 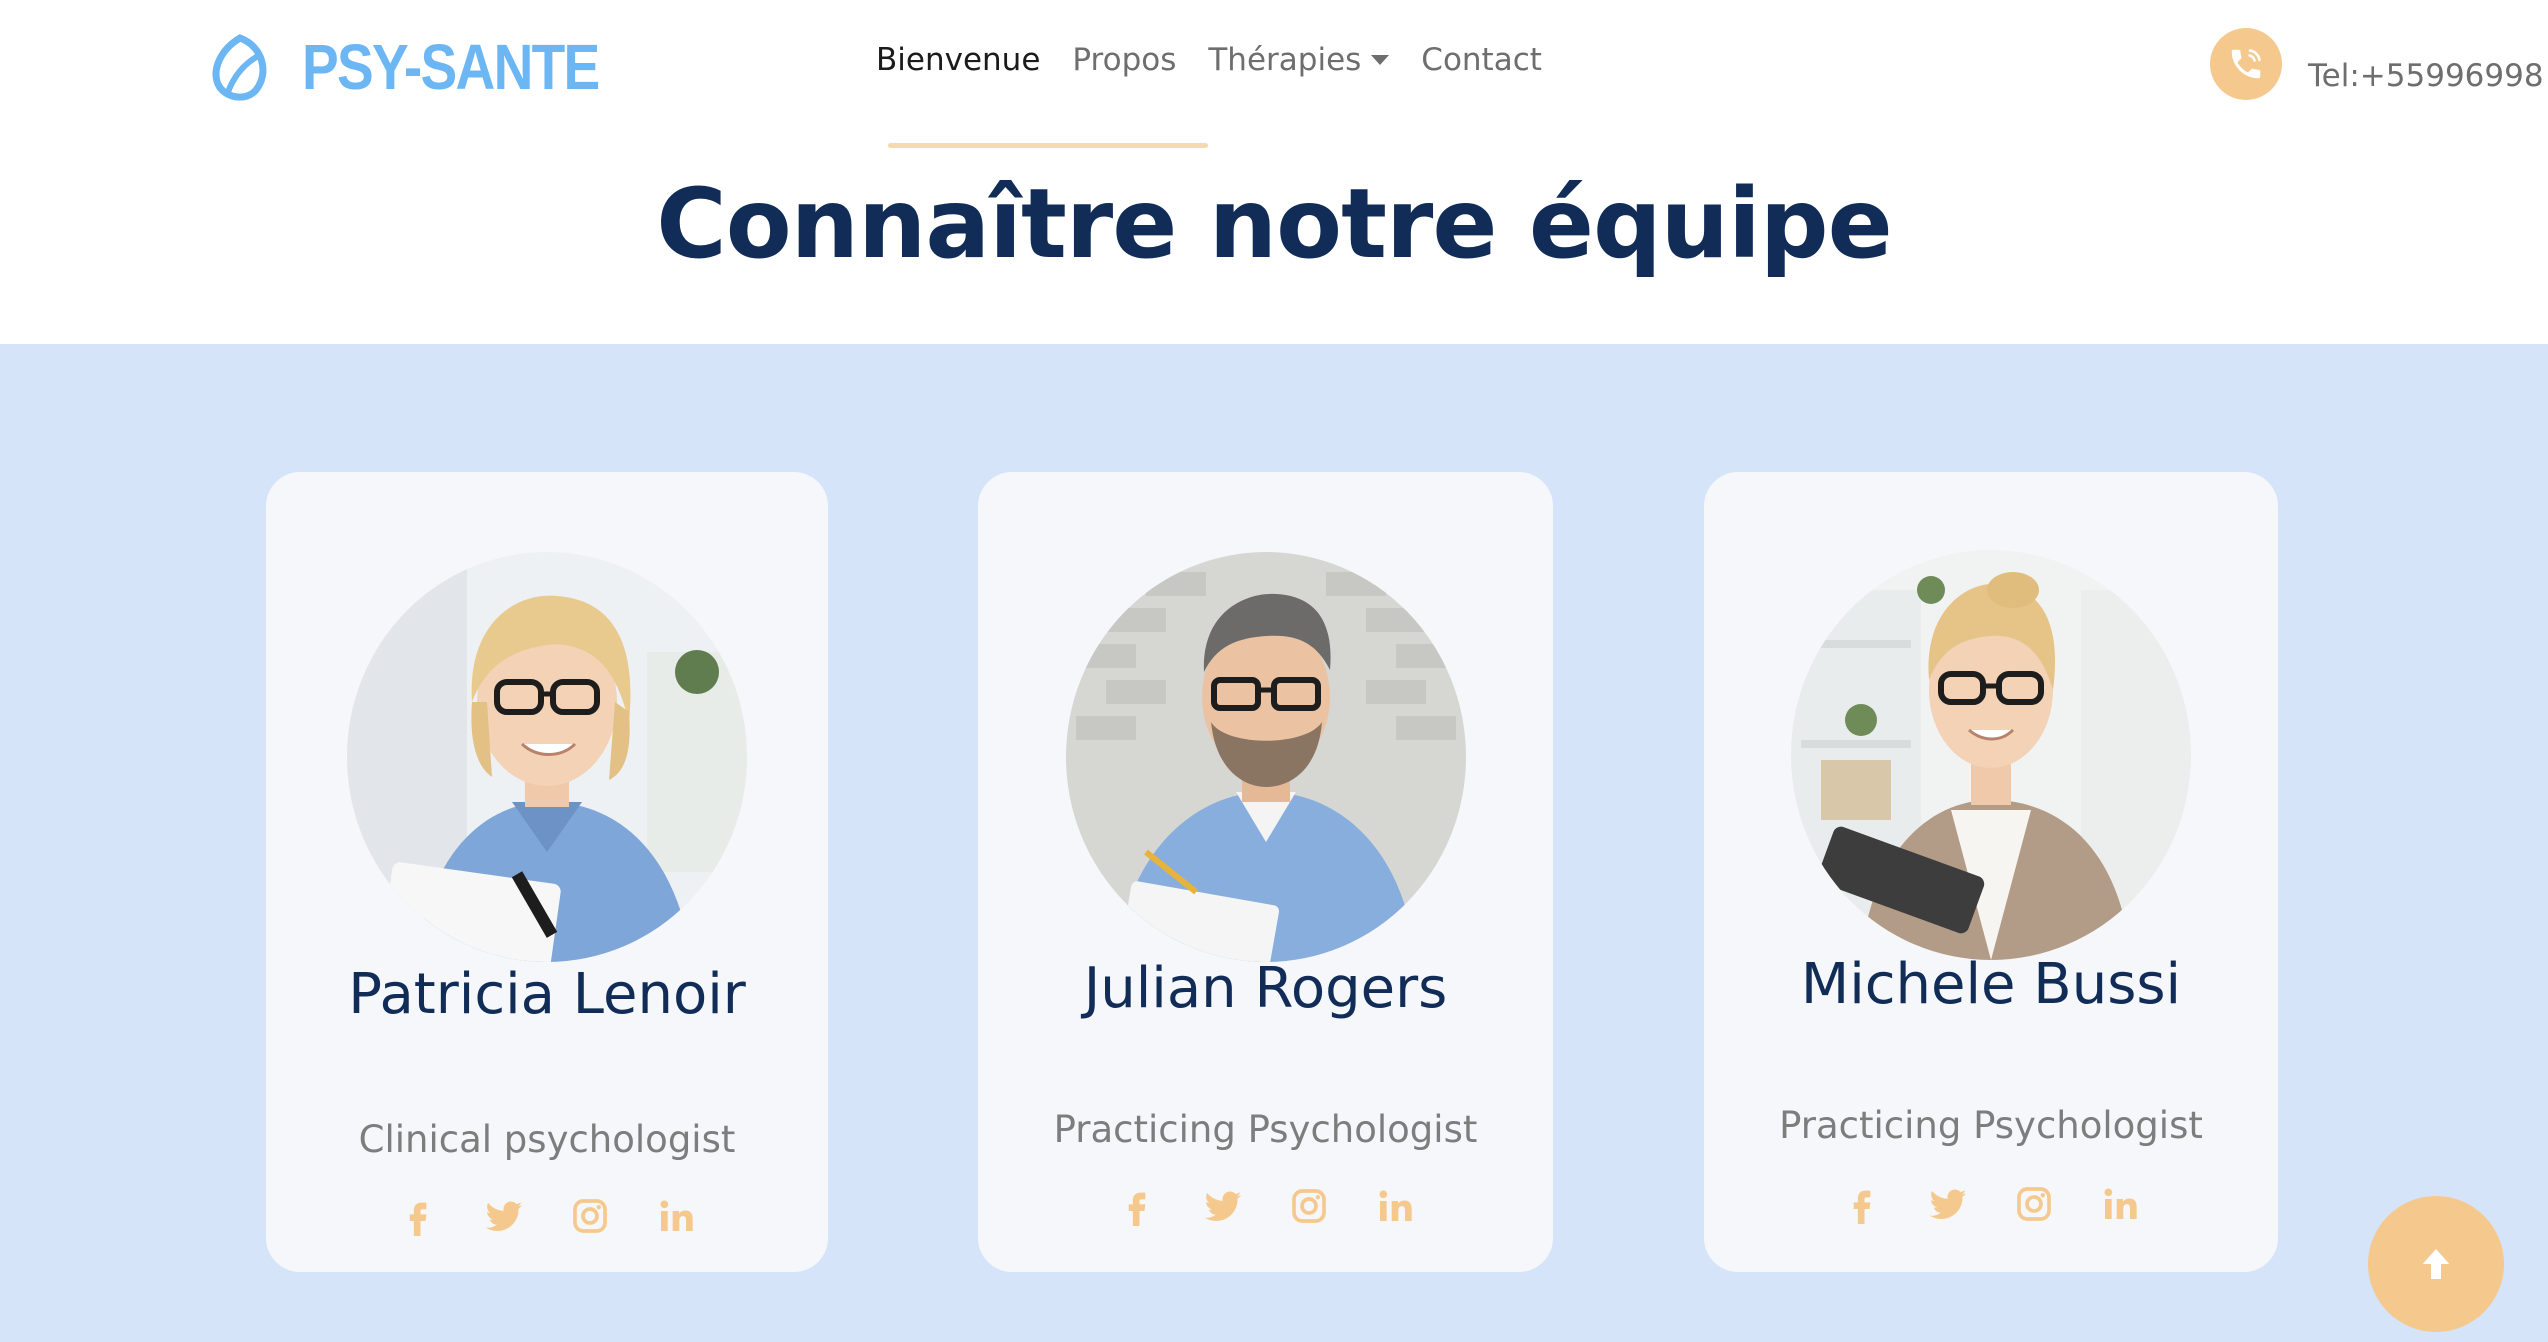 I want to click on nav-item-bienvenue: Bienvenue, so click(x=958, y=60).